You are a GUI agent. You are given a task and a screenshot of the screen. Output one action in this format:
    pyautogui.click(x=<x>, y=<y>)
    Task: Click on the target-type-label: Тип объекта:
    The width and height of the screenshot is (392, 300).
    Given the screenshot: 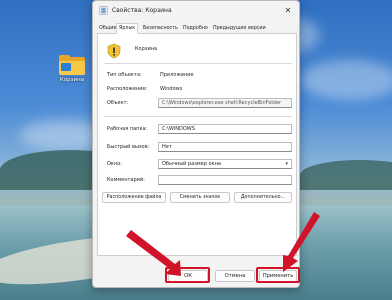 What is the action you would take?
    pyautogui.click(x=124, y=75)
    